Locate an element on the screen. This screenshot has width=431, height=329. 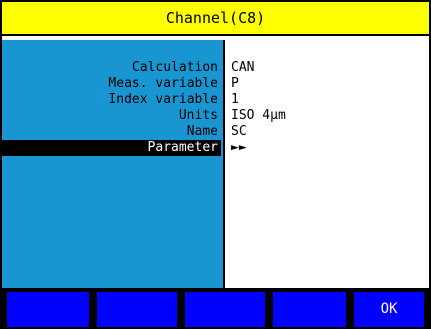
softkey-bar: OK is located at coordinates (215, 307).